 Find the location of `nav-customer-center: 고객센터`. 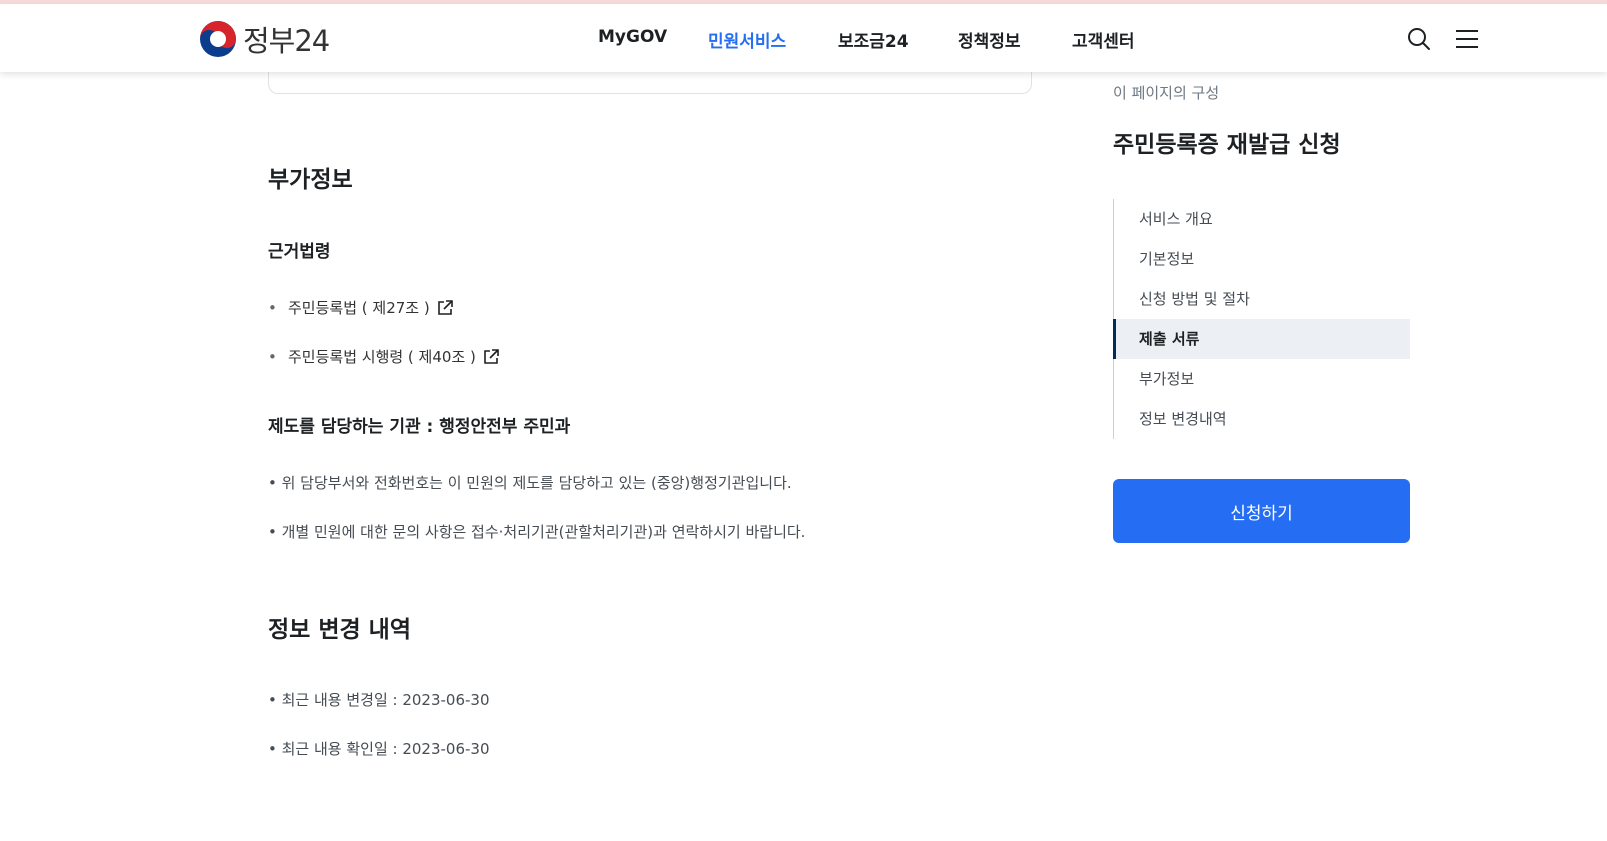

nav-customer-center: 고객센터 is located at coordinates (1103, 39).